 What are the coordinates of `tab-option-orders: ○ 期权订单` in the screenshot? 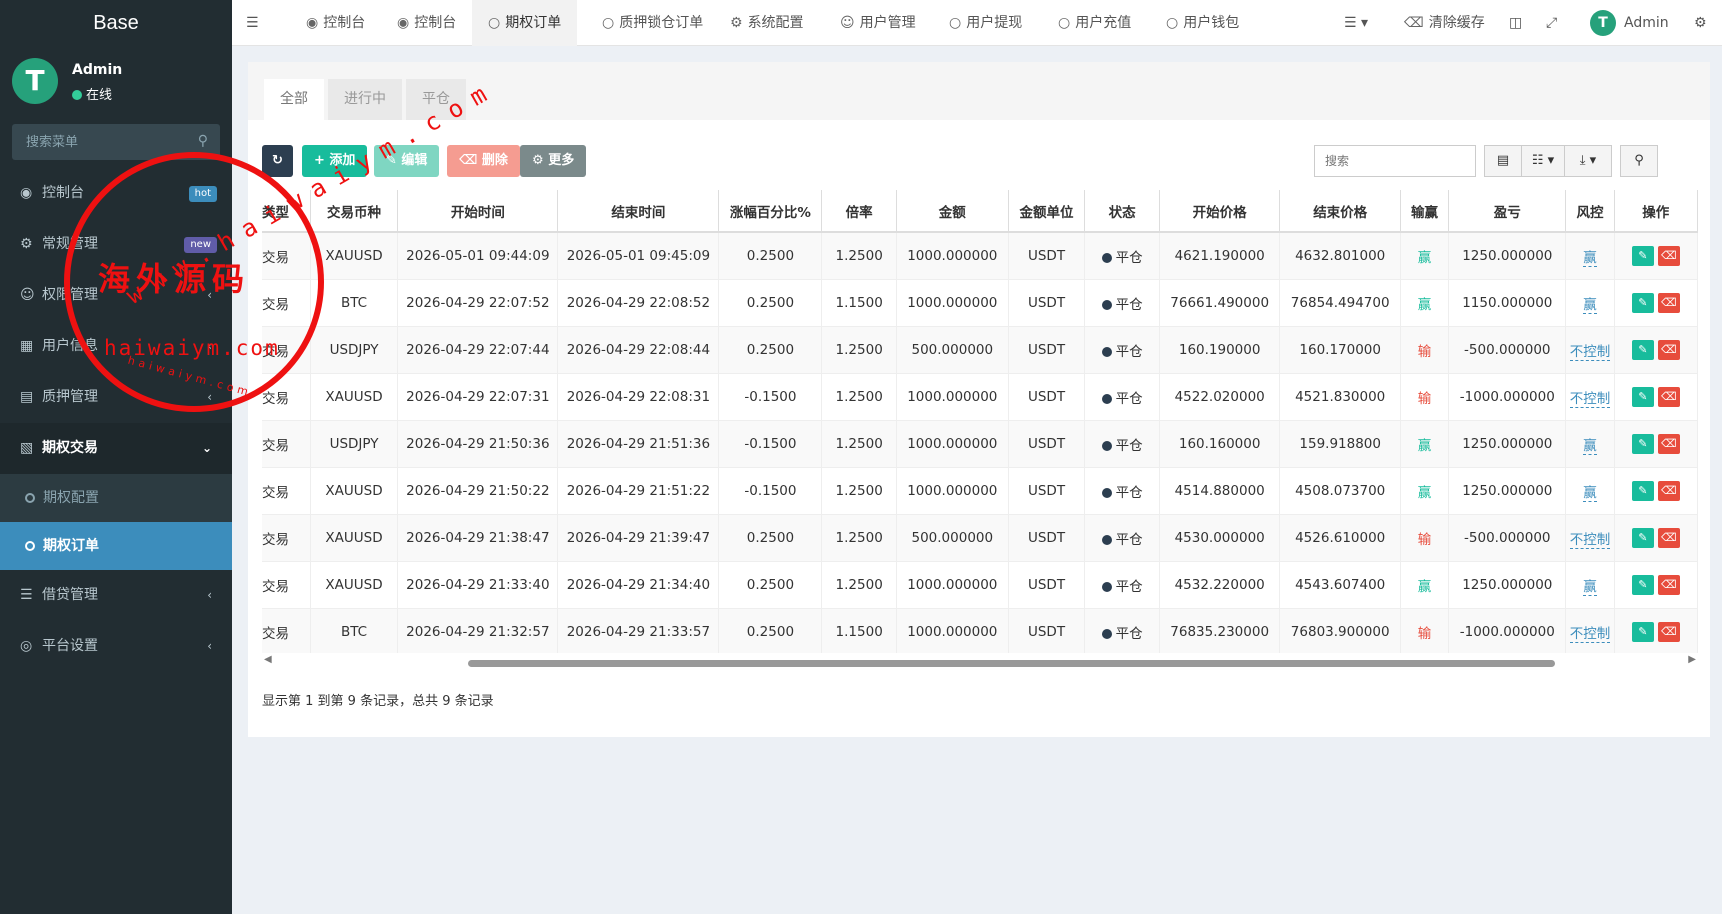 It's located at (525, 23).